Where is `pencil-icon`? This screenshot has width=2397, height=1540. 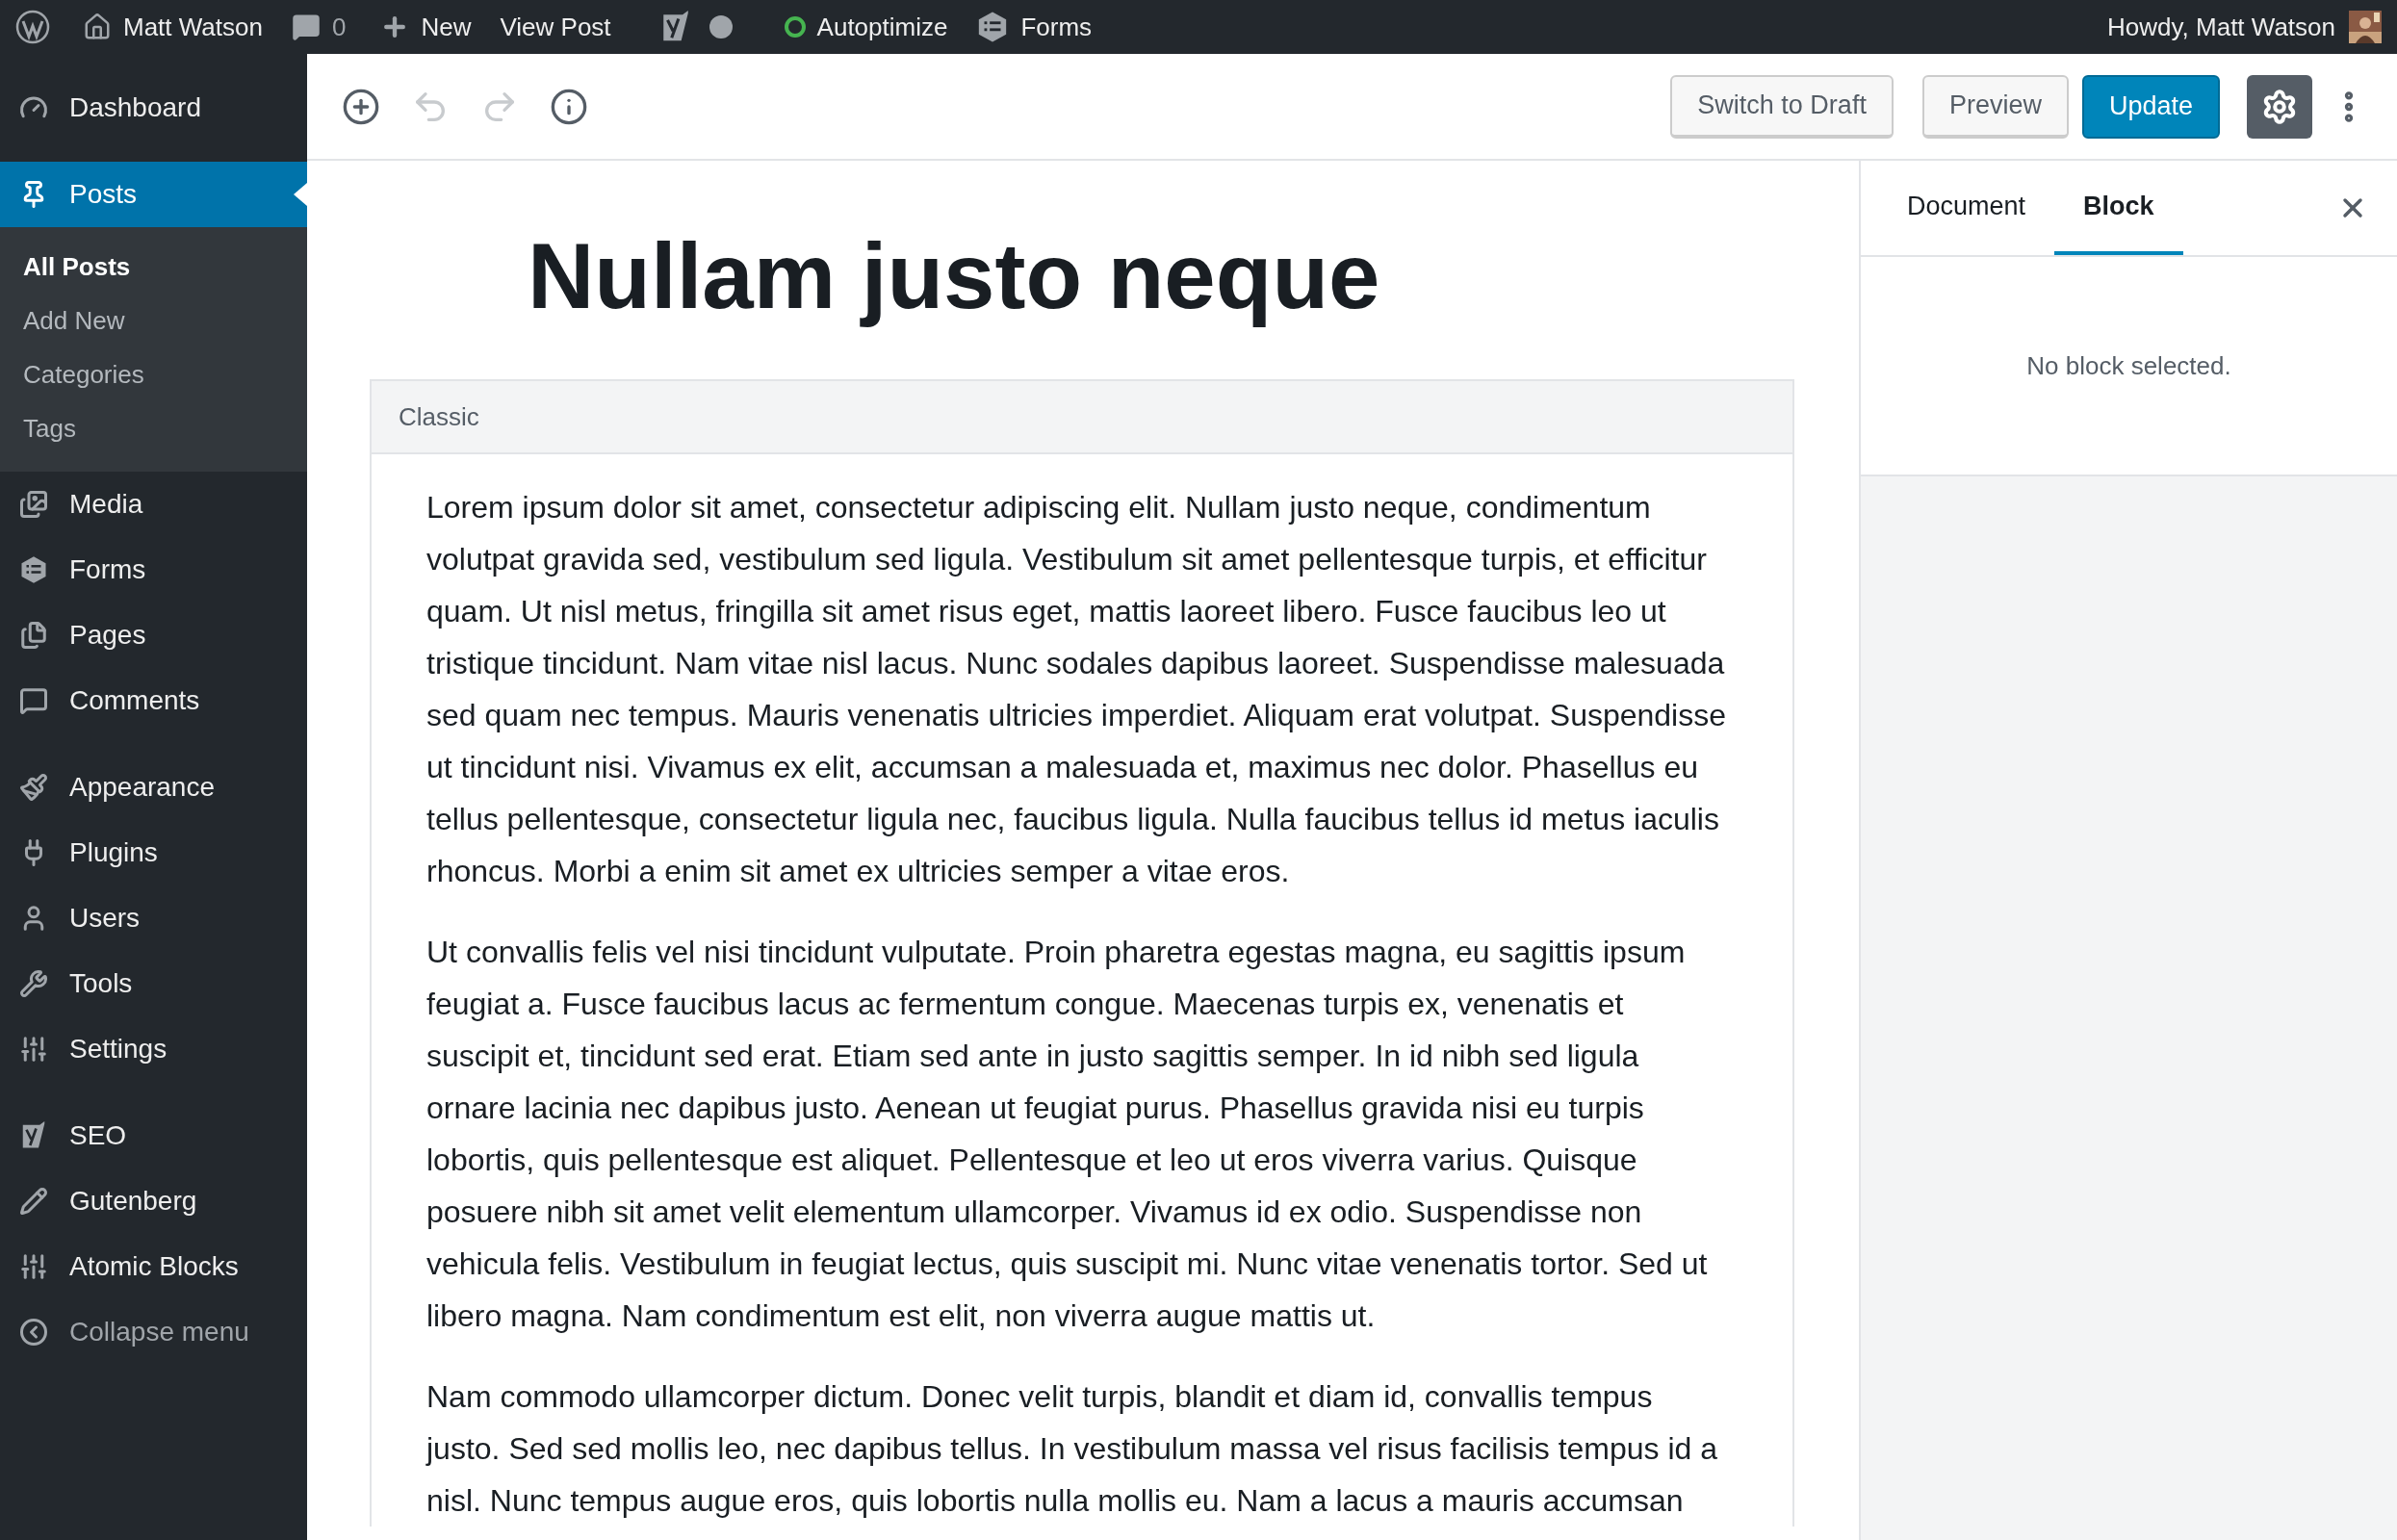
pencil-icon is located at coordinates (33, 1201).